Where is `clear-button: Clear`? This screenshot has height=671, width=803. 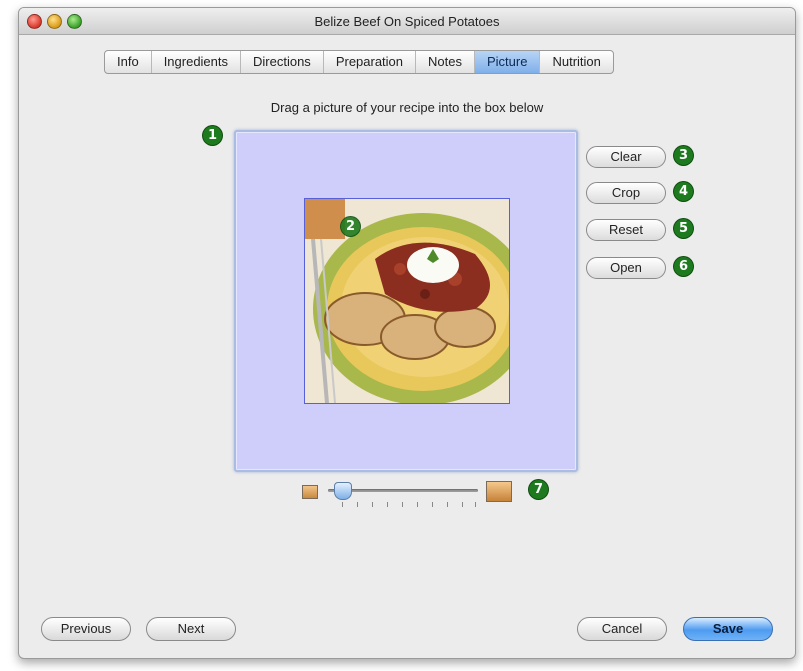
clear-button: Clear is located at coordinates (626, 157).